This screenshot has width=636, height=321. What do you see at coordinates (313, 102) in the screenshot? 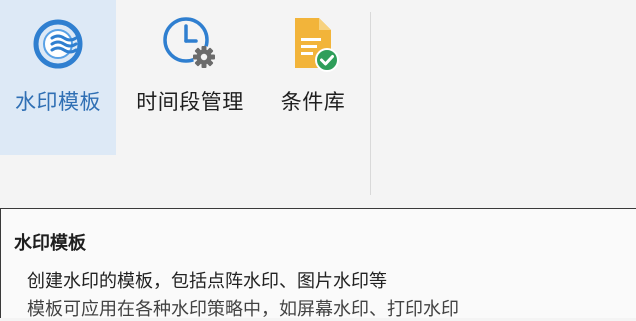
I see `tool-label-condition-library: 条件库` at bounding box center [313, 102].